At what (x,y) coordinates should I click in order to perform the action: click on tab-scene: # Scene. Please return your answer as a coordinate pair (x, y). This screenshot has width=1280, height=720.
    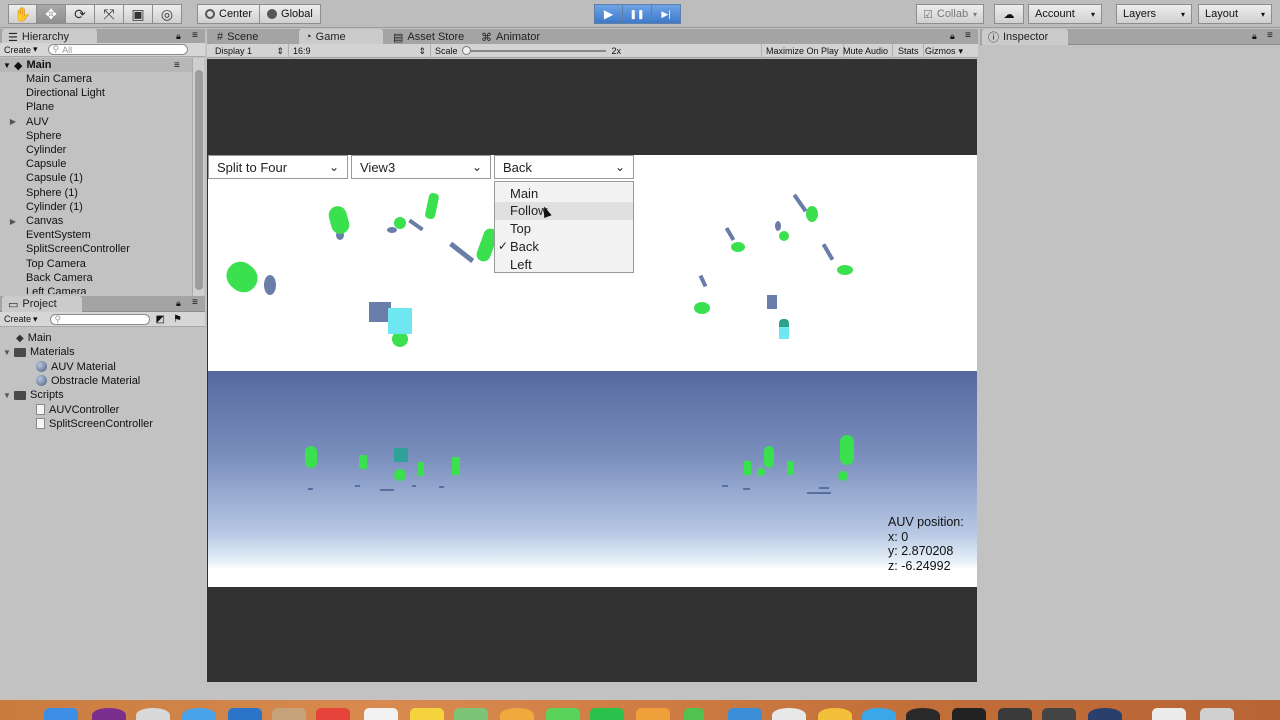
    Looking at the image, I should click on (254, 37).